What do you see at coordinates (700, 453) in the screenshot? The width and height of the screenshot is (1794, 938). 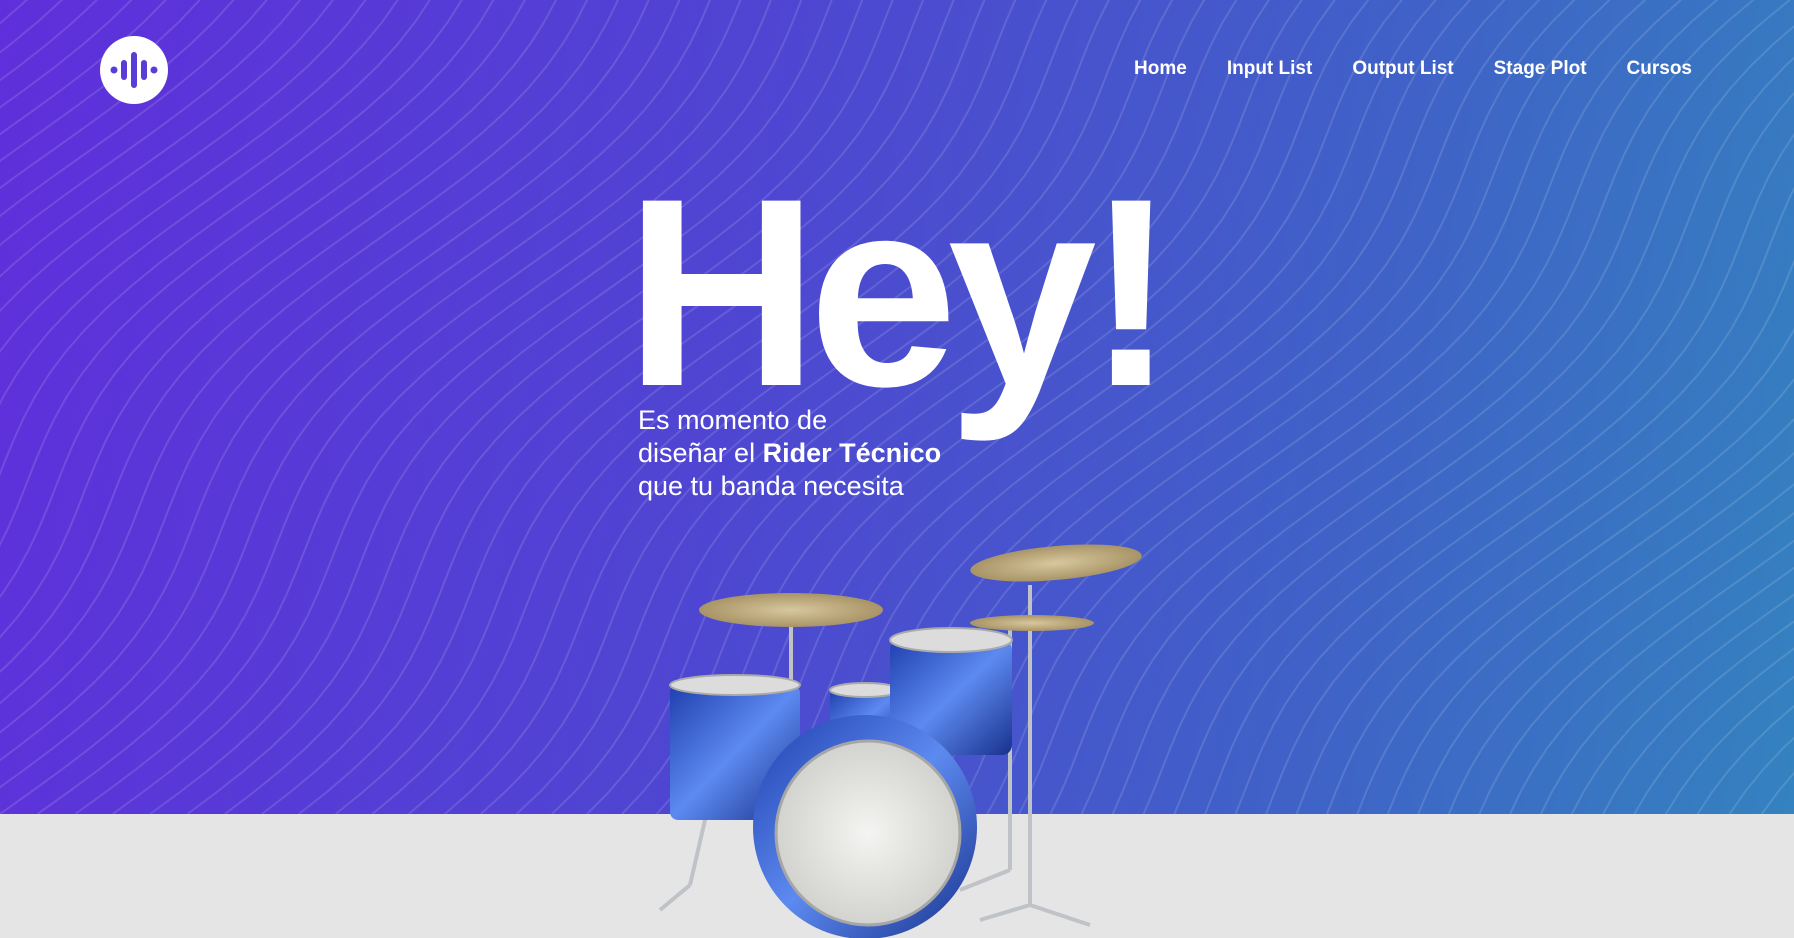 I see `tagline-line-2-prefix: diseñar el` at bounding box center [700, 453].